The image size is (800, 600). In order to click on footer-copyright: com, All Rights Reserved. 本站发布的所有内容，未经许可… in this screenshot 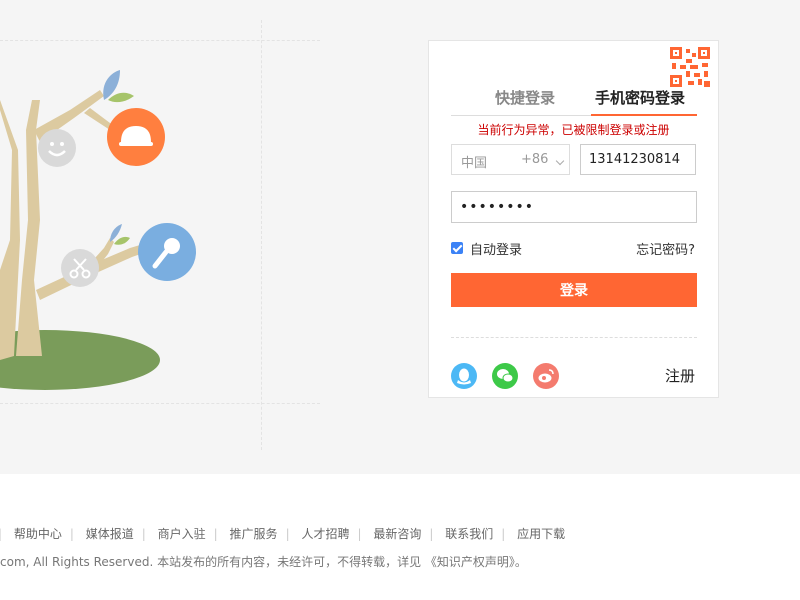, I will do `click(263, 562)`.